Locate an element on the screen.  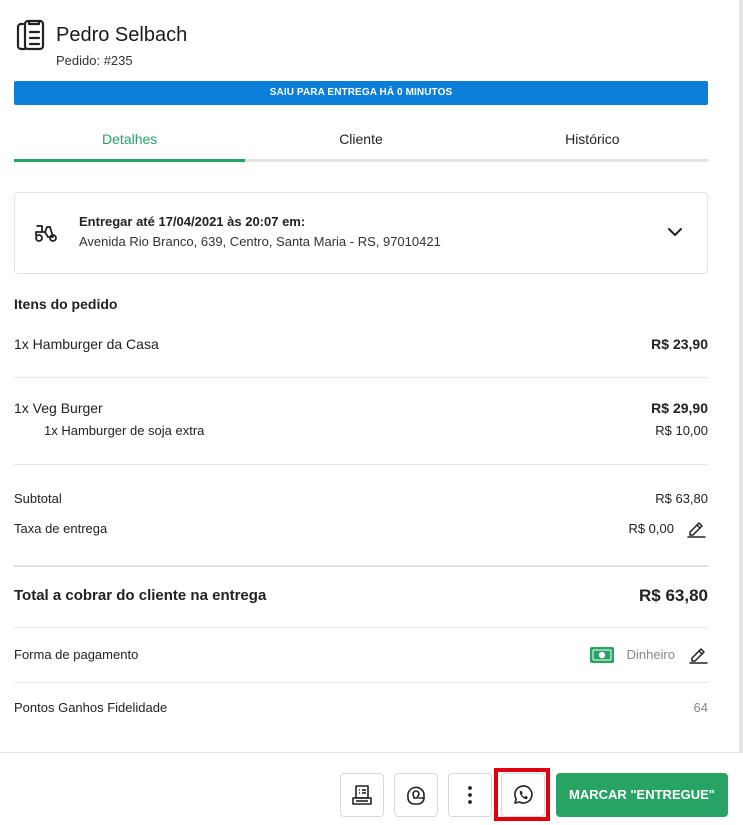
cash-icon is located at coordinates (602, 655).